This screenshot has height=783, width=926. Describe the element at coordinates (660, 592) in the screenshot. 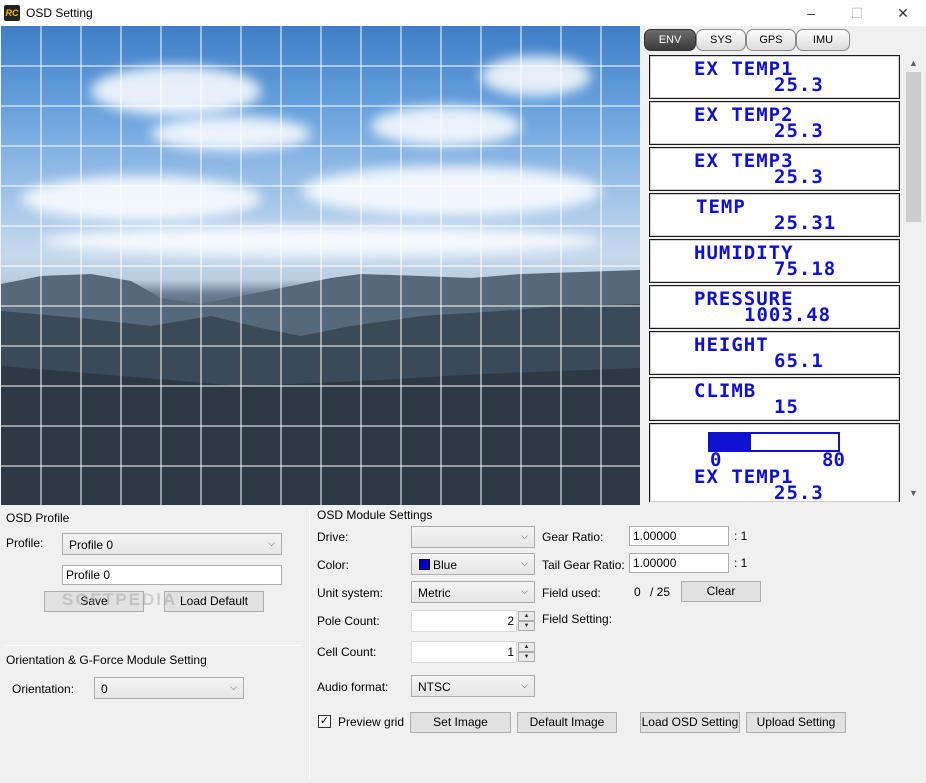

I see `field-used-total: / 25` at that location.